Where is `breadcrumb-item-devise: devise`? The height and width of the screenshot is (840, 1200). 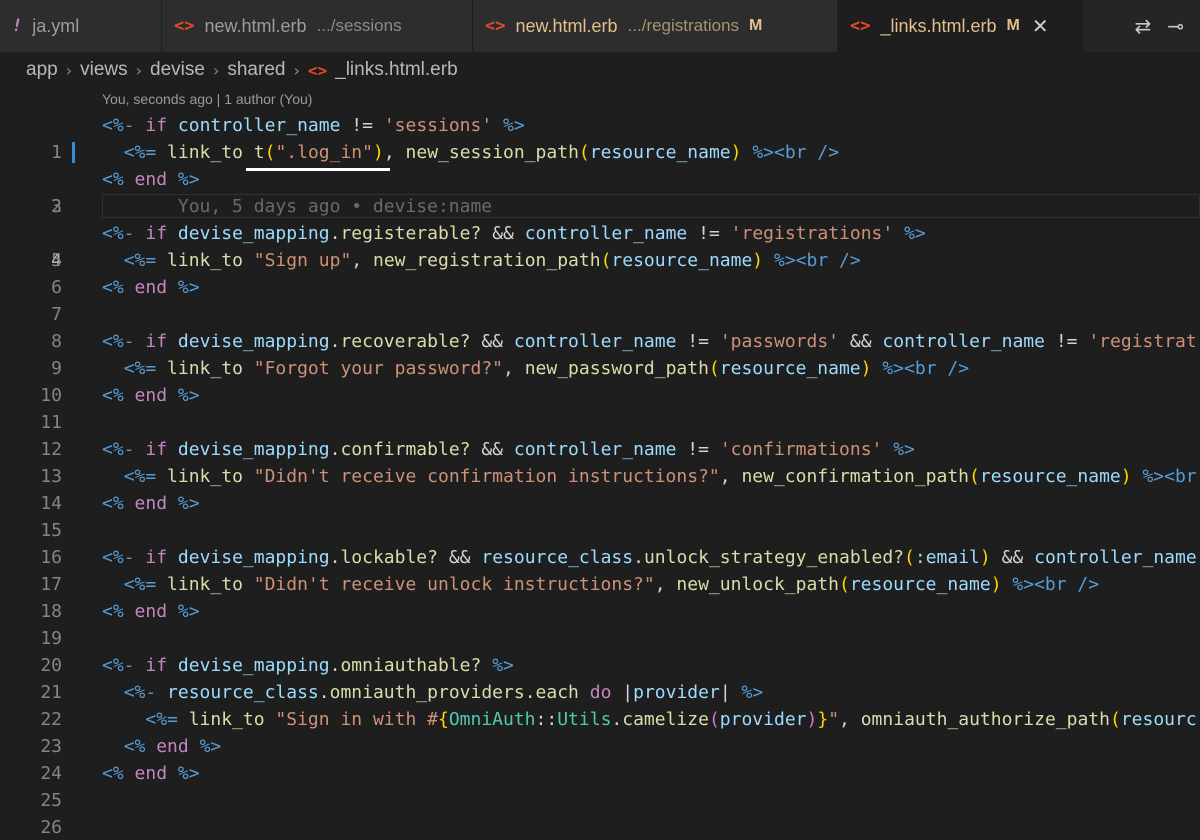
breadcrumb-item-devise: devise is located at coordinates (177, 70).